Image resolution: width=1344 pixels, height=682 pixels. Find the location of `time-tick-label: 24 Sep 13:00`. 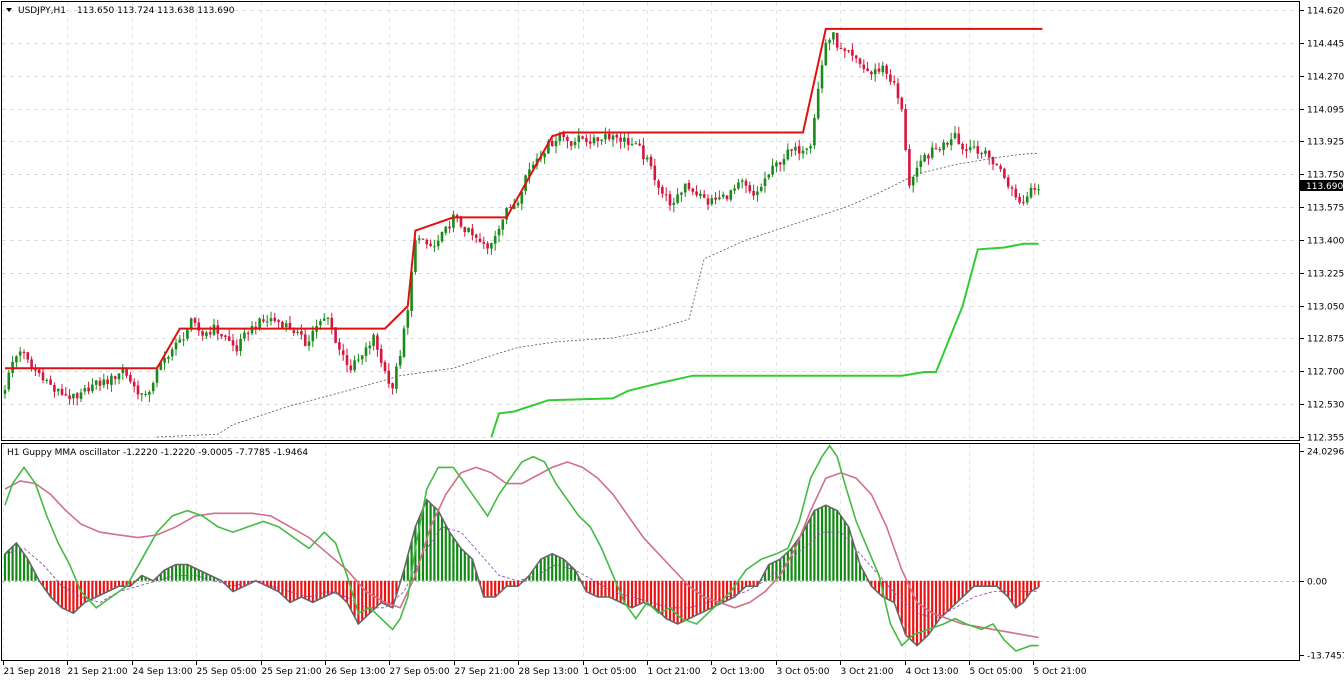

time-tick-label: 24 Sep 13:00 is located at coordinates (163, 672).